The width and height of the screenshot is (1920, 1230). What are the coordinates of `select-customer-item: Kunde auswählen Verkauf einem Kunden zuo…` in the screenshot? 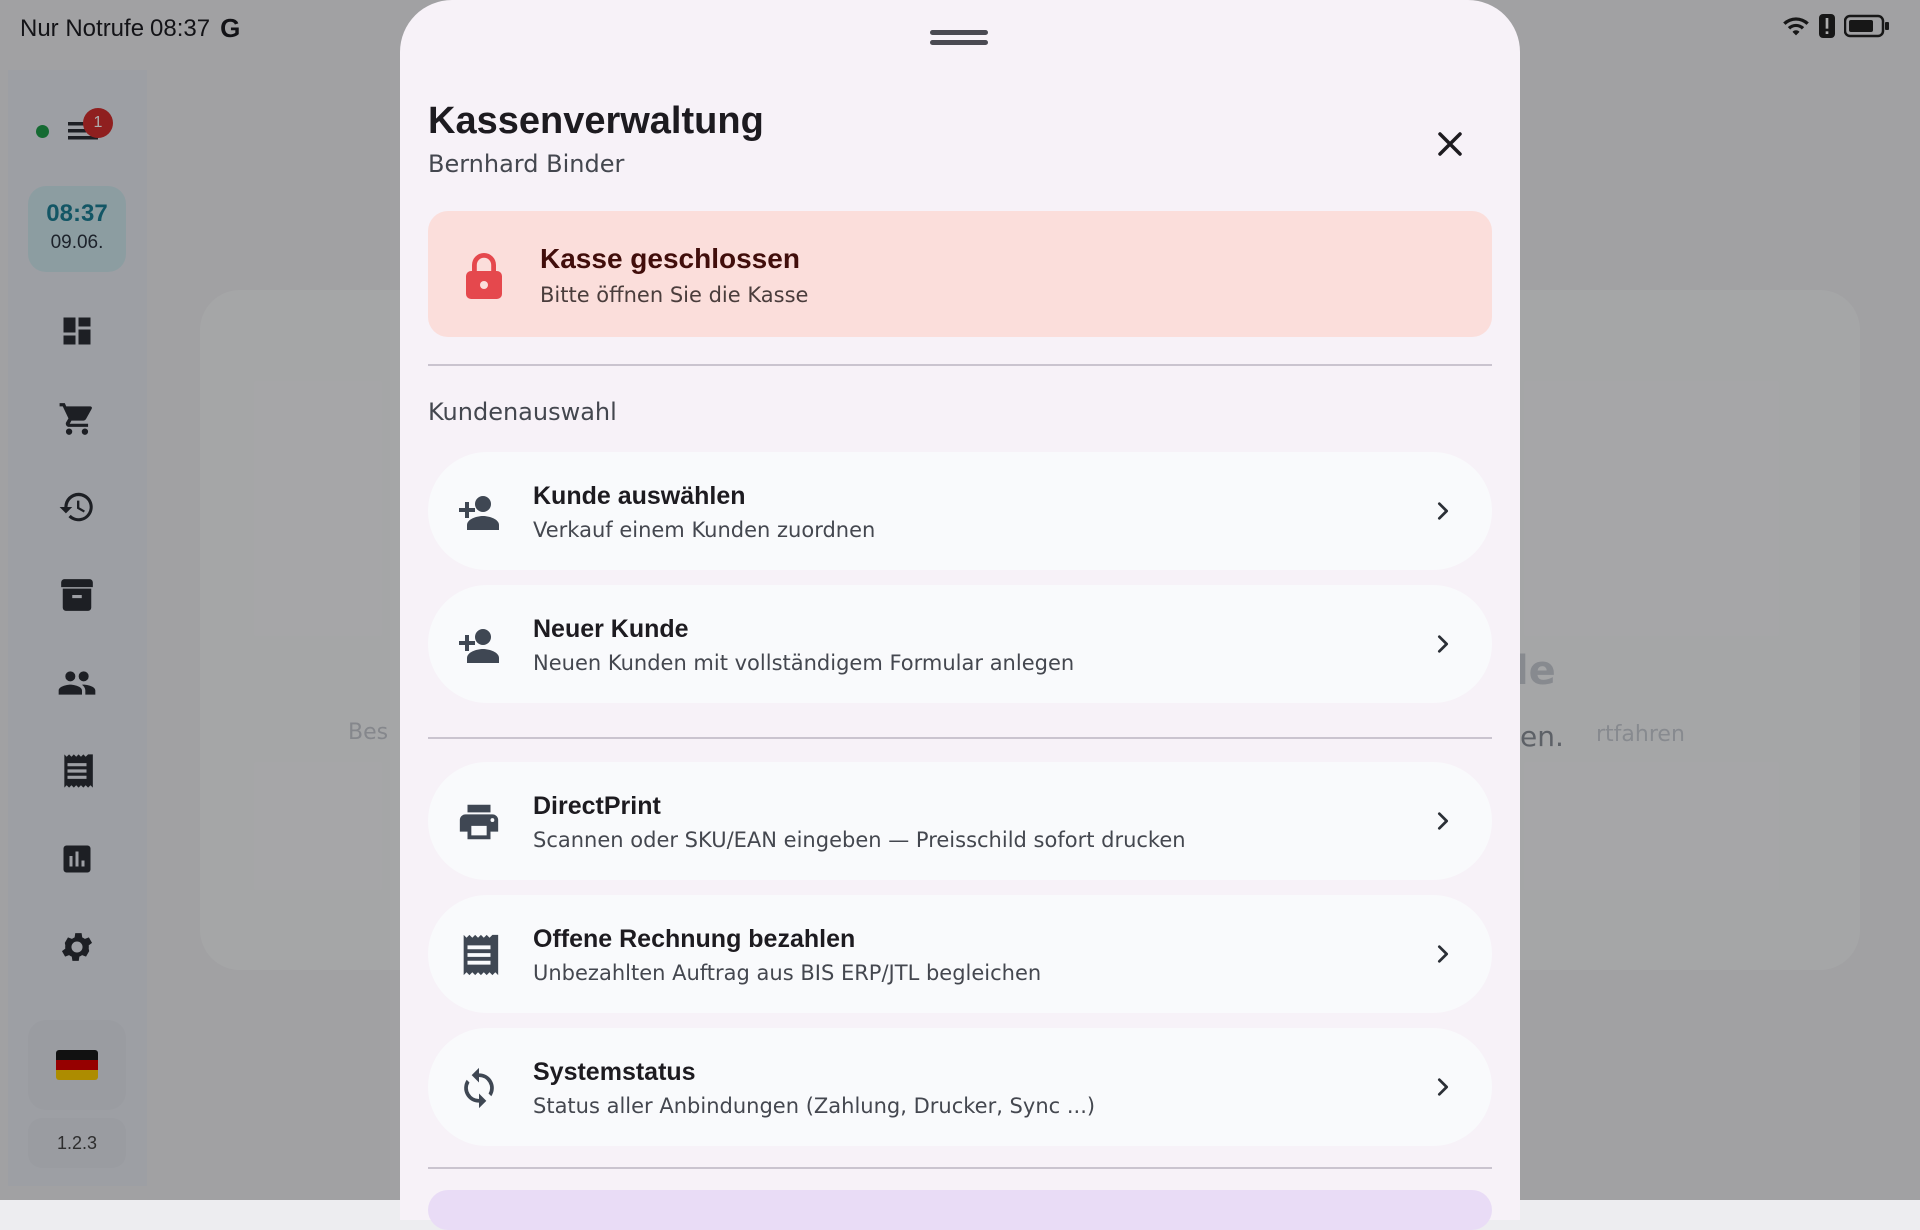 It's located at (960, 511).